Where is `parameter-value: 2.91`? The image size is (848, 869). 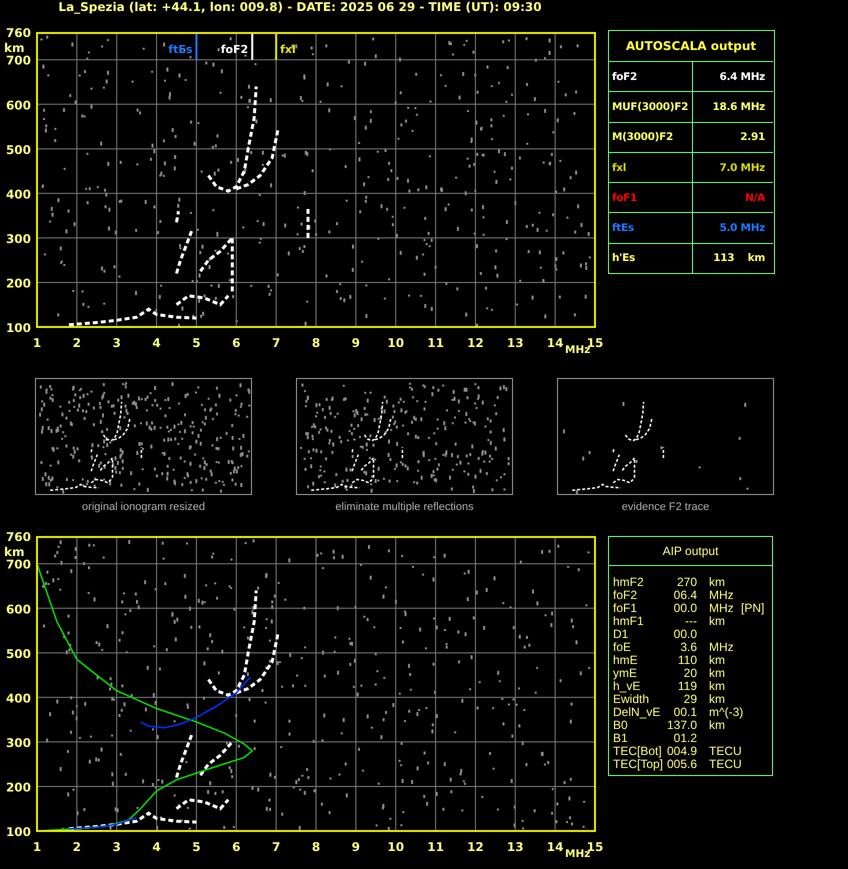
parameter-value: 2.91 is located at coordinates (752, 137).